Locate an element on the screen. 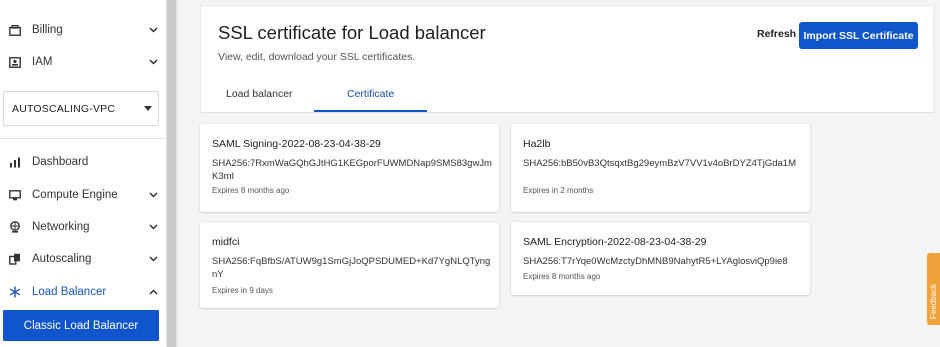 This screenshot has height=347, width=940. certificate-name: midfci is located at coordinates (226, 242).